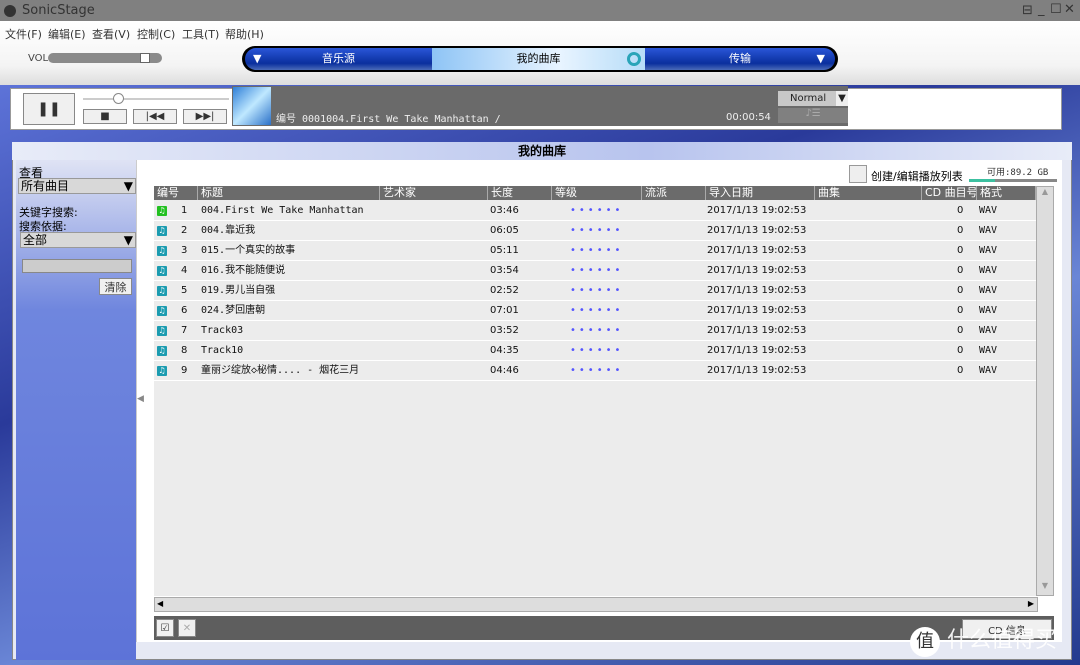  I want to click on track-title: 004.靠近我, so click(228, 230).